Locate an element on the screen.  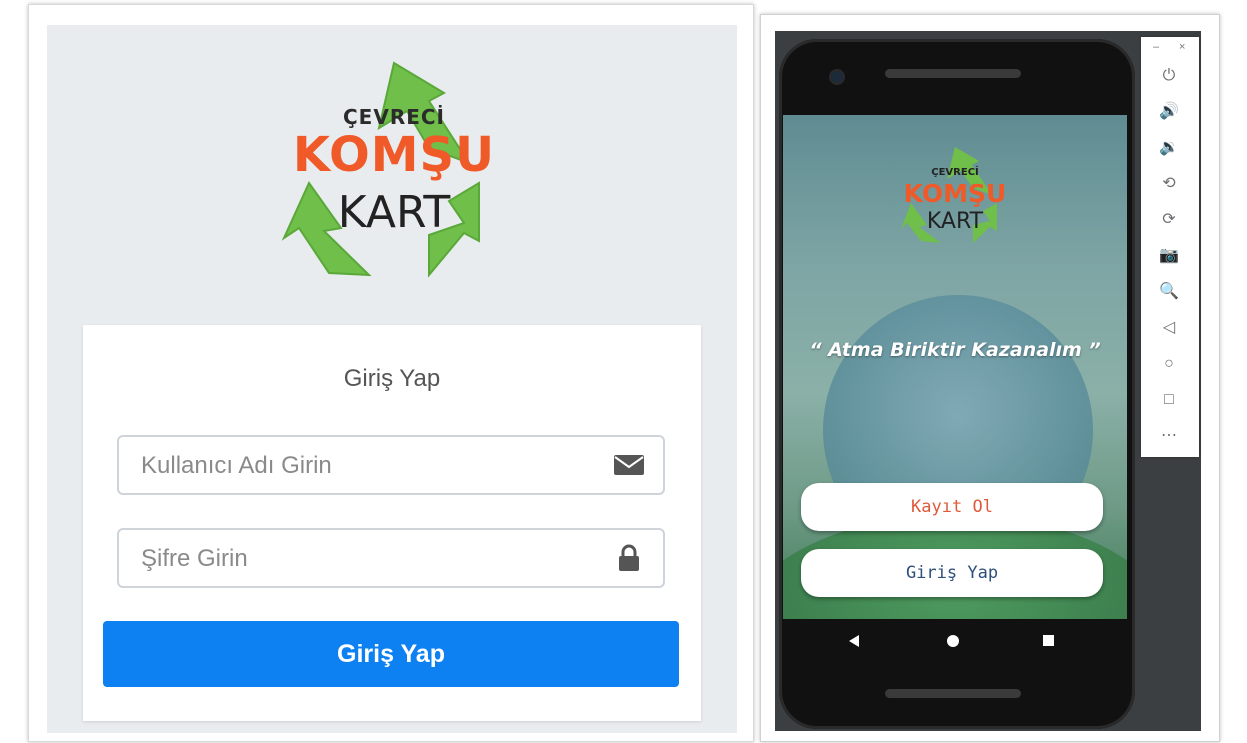
lock-icon is located at coordinates (629, 557).